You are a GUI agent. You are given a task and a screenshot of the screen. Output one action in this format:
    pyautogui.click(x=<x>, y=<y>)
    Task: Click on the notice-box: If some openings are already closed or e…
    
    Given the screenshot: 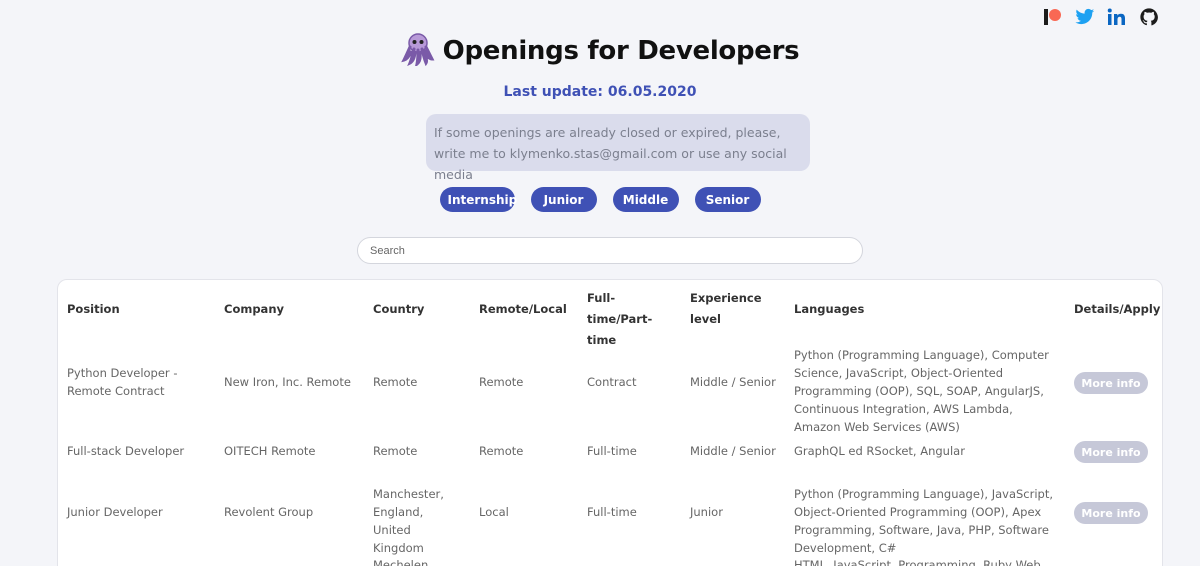 What is the action you would take?
    pyautogui.click(x=618, y=148)
    